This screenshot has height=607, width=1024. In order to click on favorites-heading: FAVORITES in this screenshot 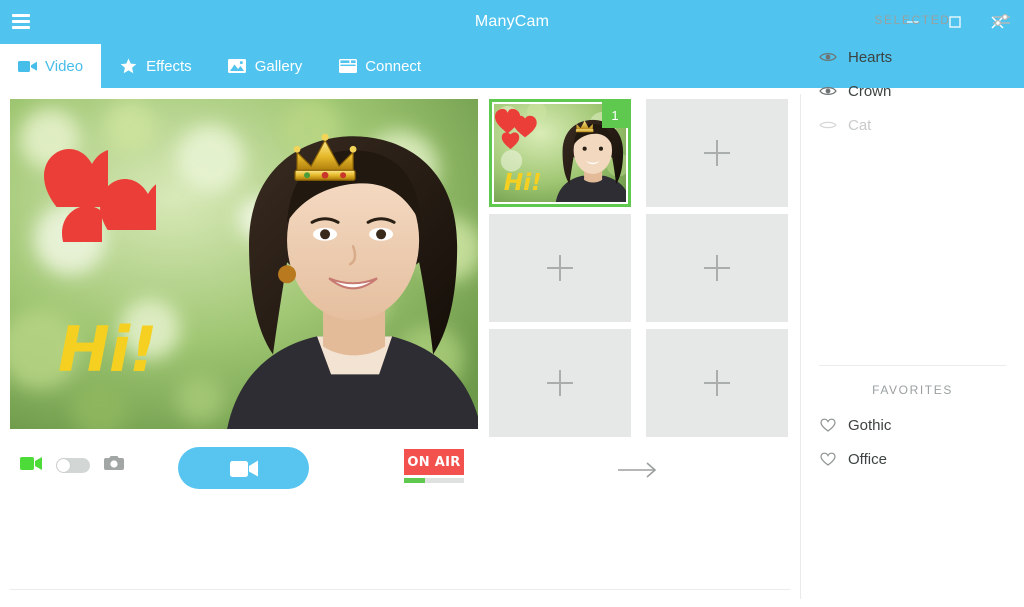, I will do `click(912, 390)`.